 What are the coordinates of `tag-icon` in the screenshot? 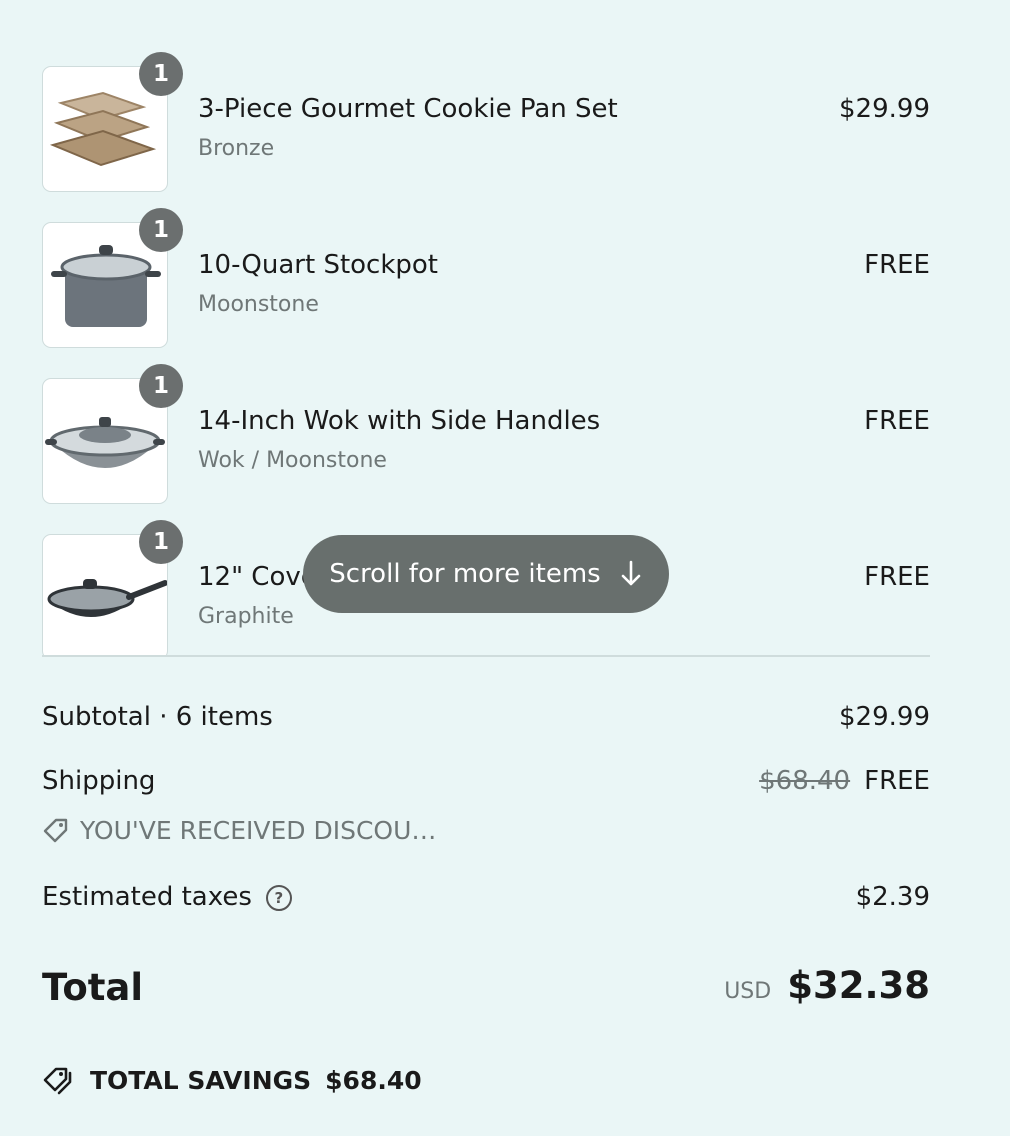 It's located at (55, 830).